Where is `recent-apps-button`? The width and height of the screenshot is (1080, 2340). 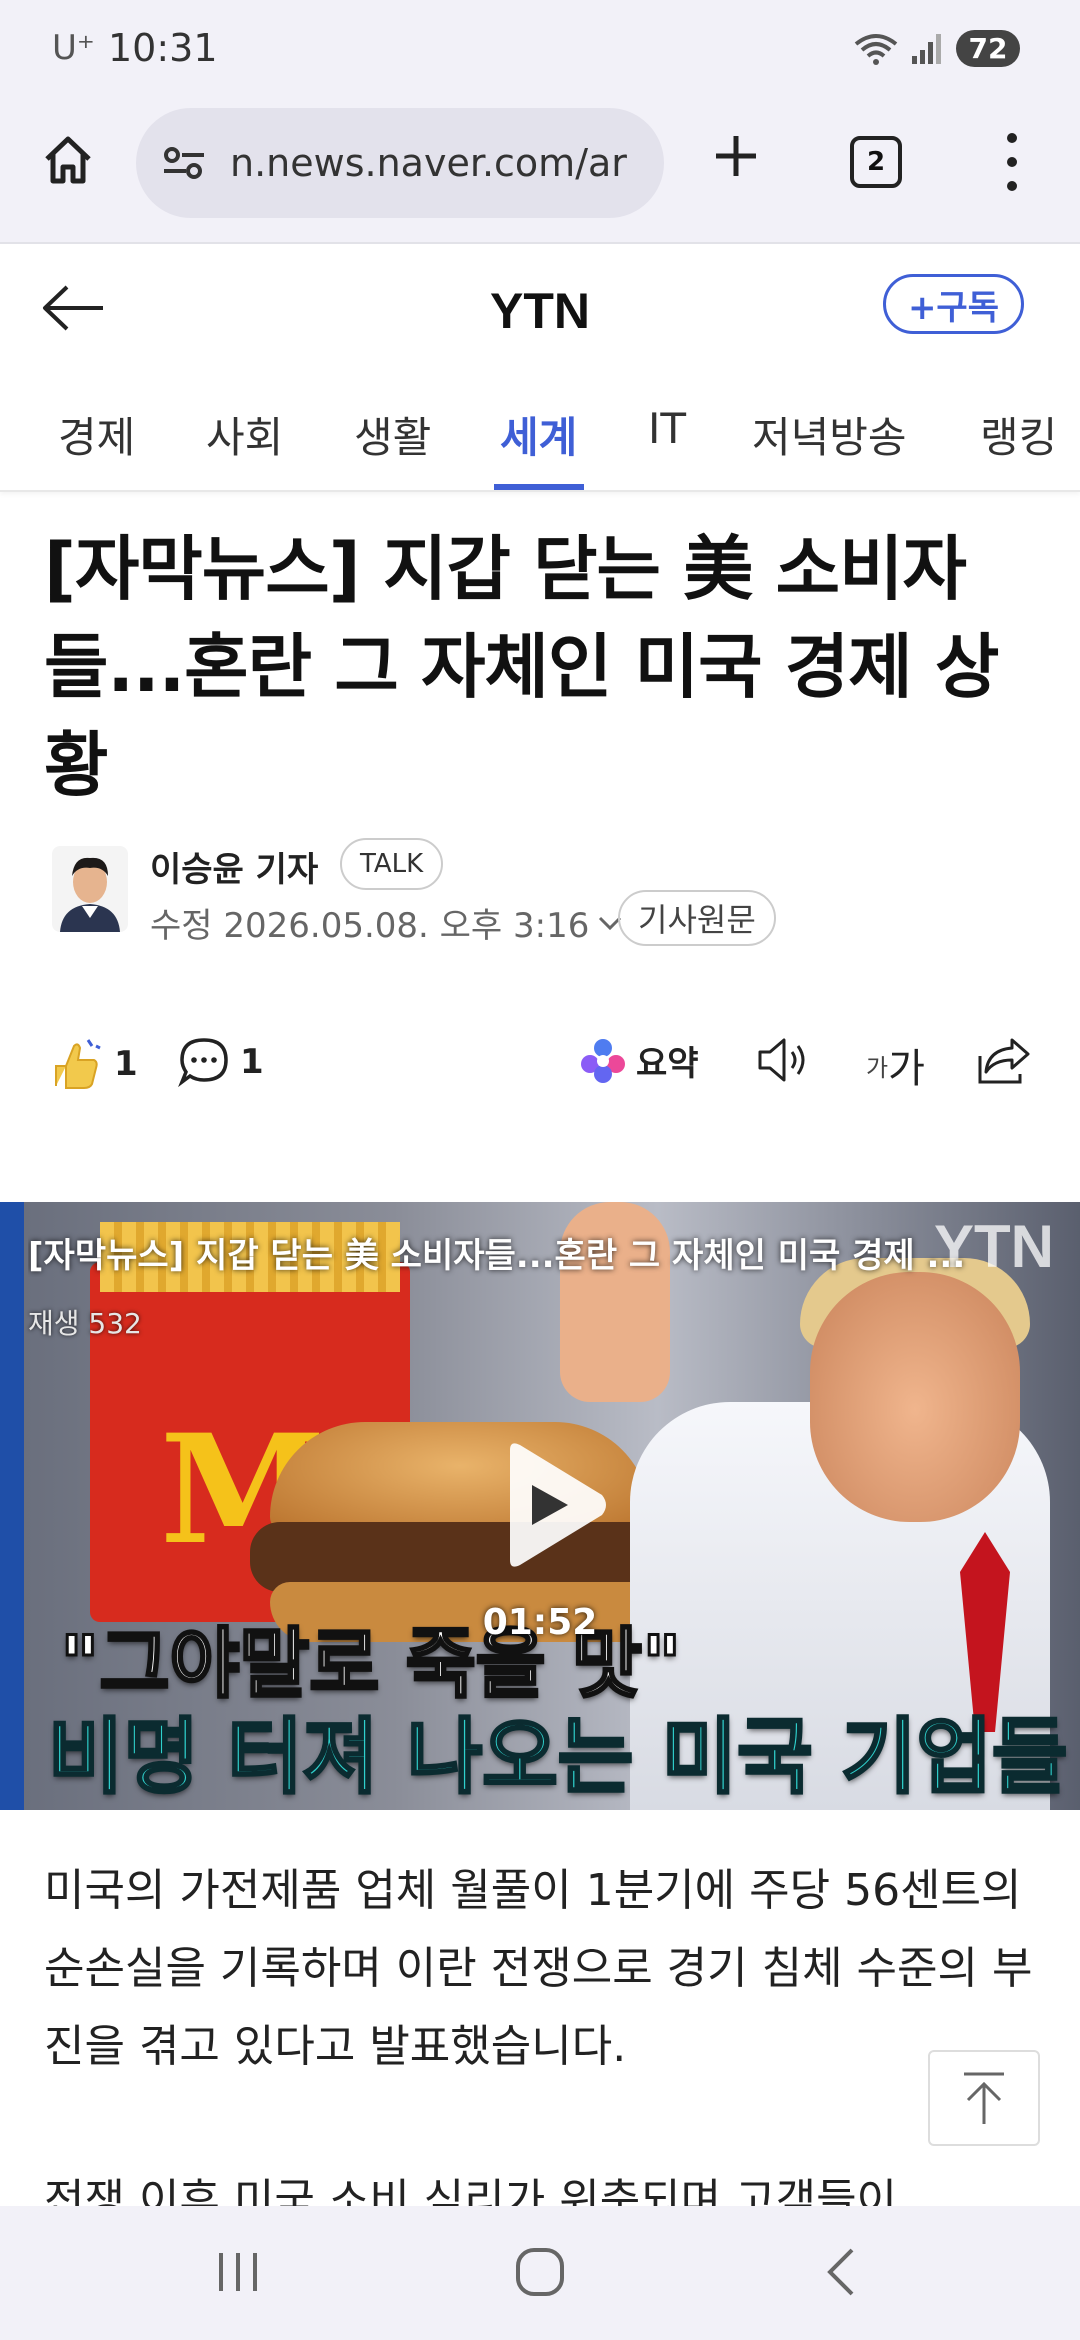
recent-apps-button is located at coordinates (238, 2272).